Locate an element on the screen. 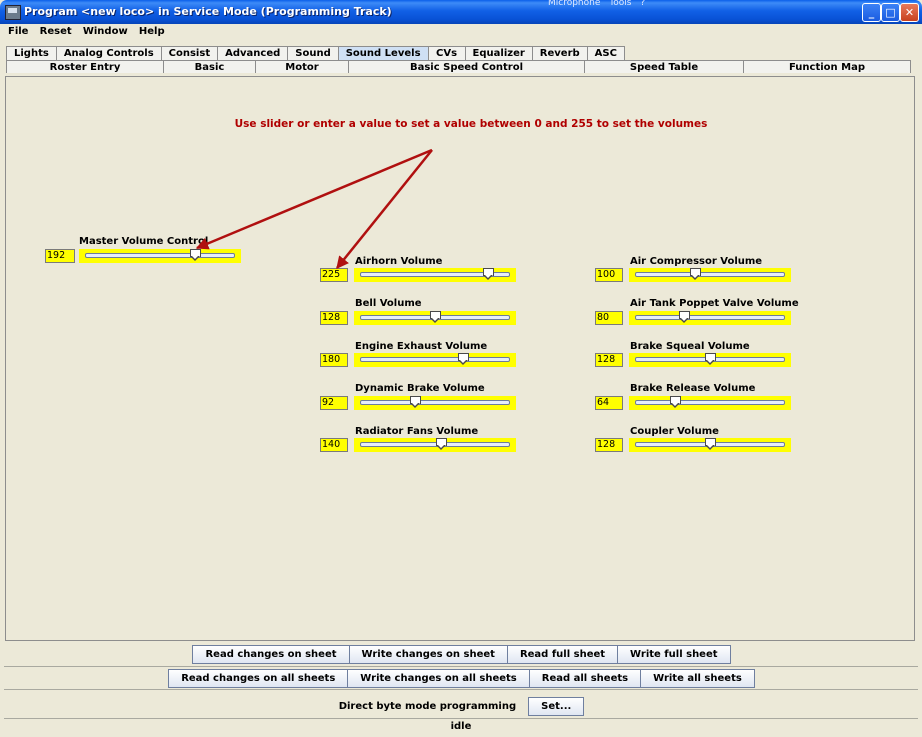  tab-consist: Consist is located at coordinates (189, 53).